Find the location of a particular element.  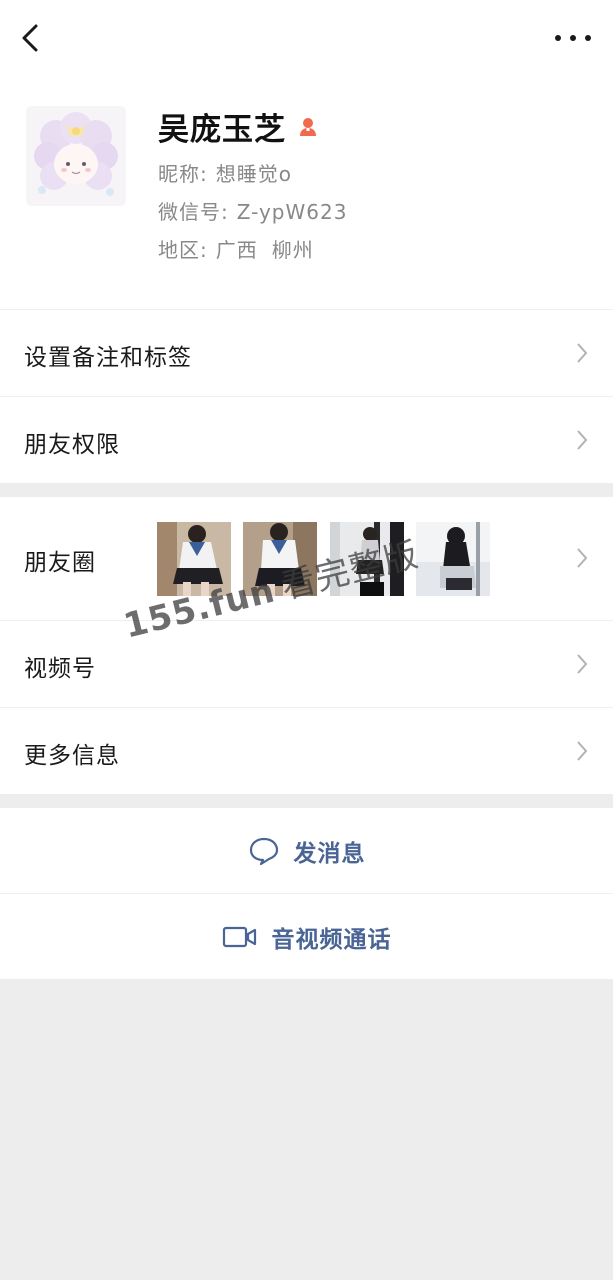

female-person-icon is located at coordinates (308, 126).